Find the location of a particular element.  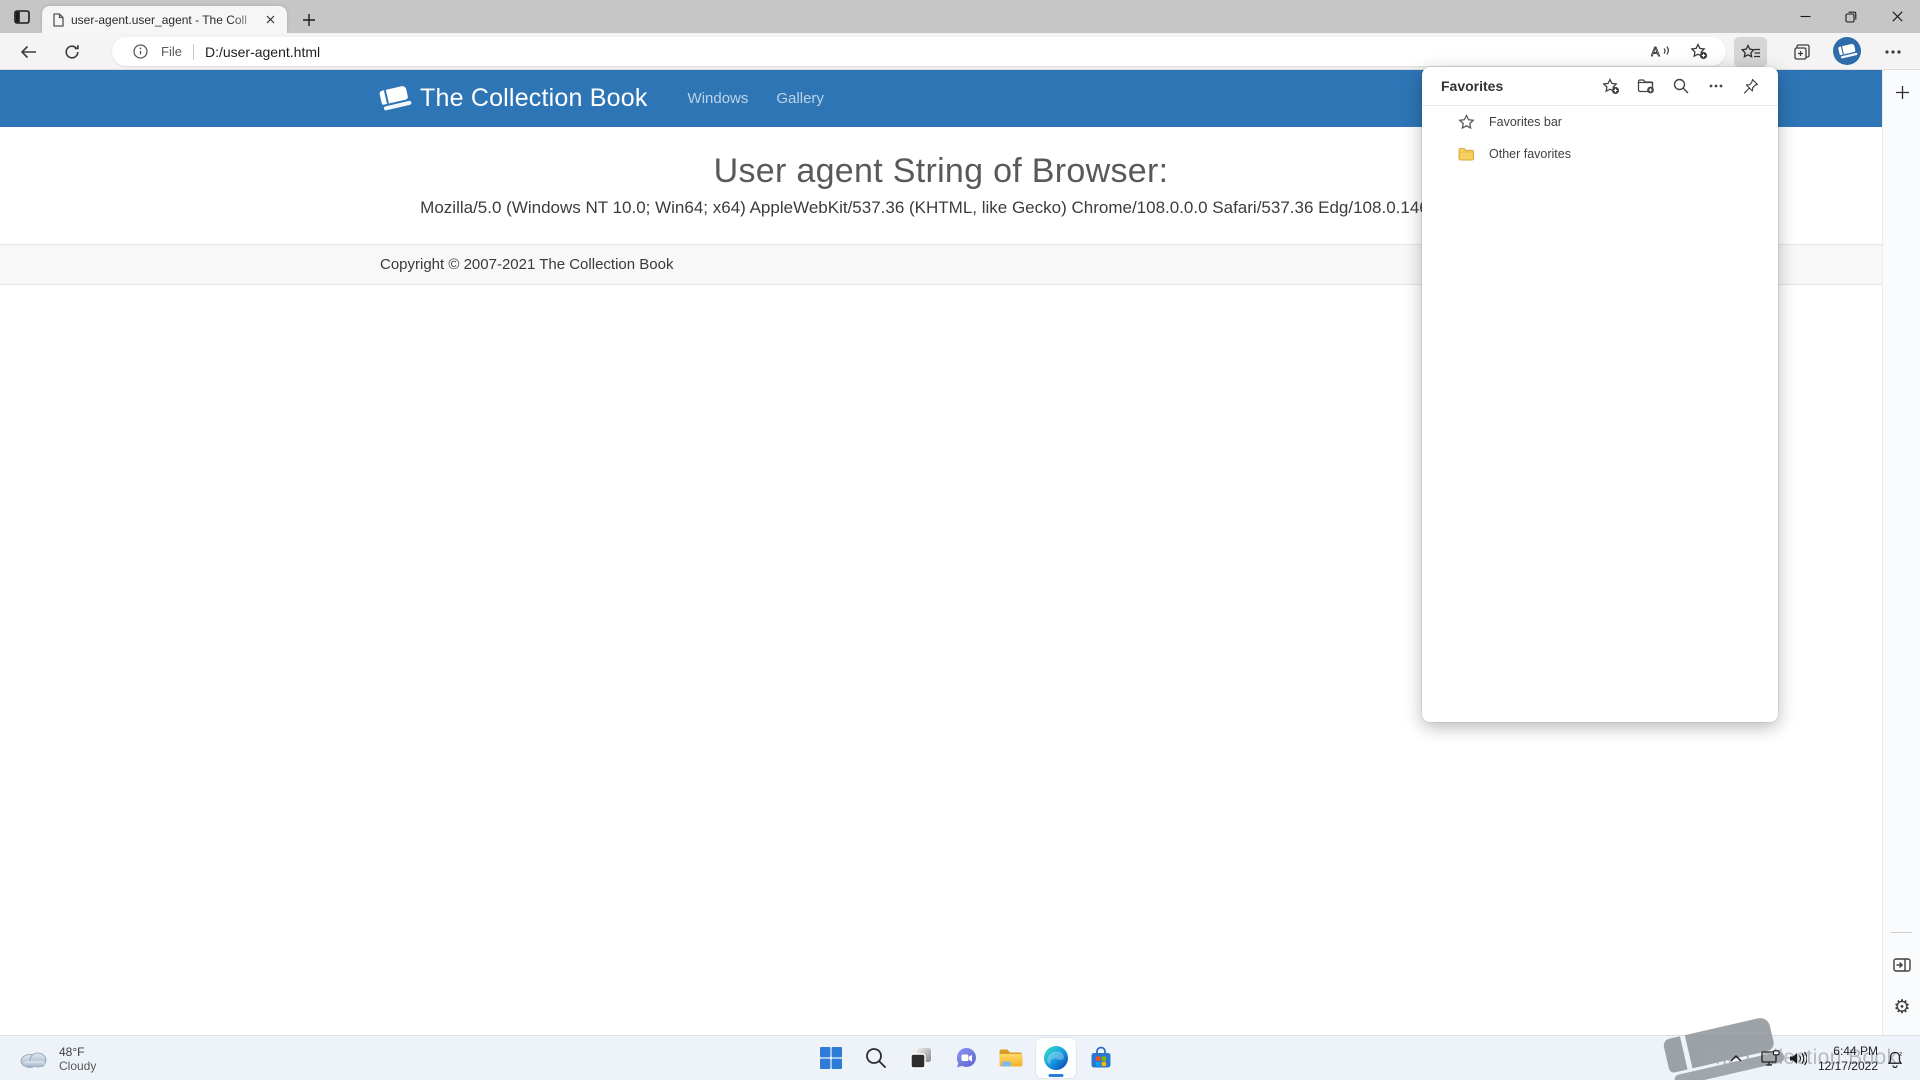

hidden-icons-button is located at coordinates (1736, 1058).